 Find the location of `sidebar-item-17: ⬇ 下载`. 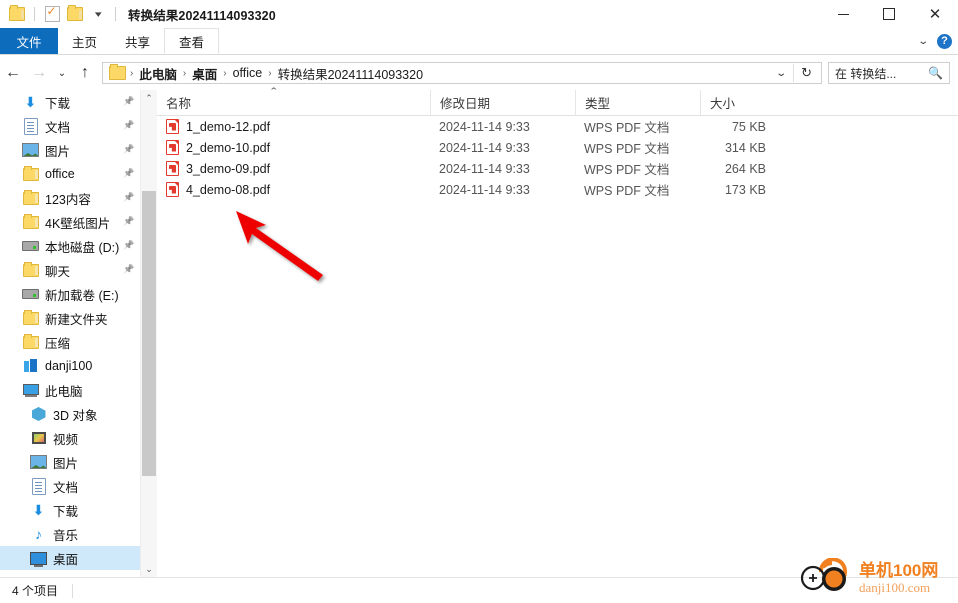

sidebar-item-17: ⬇ 下载 is located at coordinates (70, 510).